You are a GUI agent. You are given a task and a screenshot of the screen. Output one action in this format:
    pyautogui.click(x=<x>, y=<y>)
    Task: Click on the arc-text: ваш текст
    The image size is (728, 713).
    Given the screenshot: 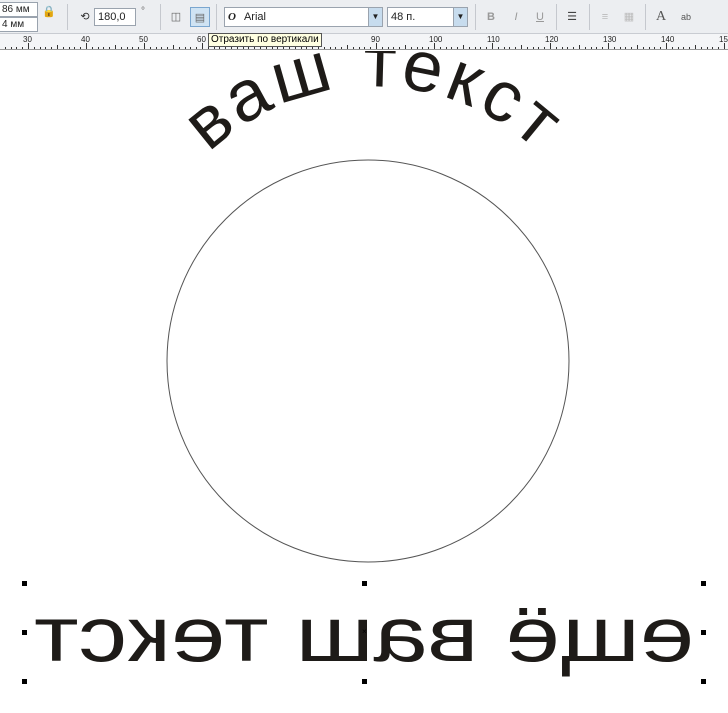 What is the action you would take?
    pyautogui.click(x=374, y=108)
    